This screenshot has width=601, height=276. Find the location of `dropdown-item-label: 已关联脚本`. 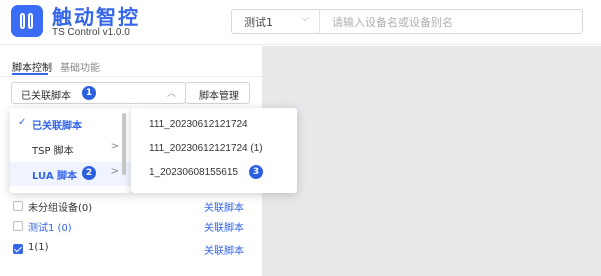

dropdown-item-label: 已关联脚本 is located at coordinates (57, 126).